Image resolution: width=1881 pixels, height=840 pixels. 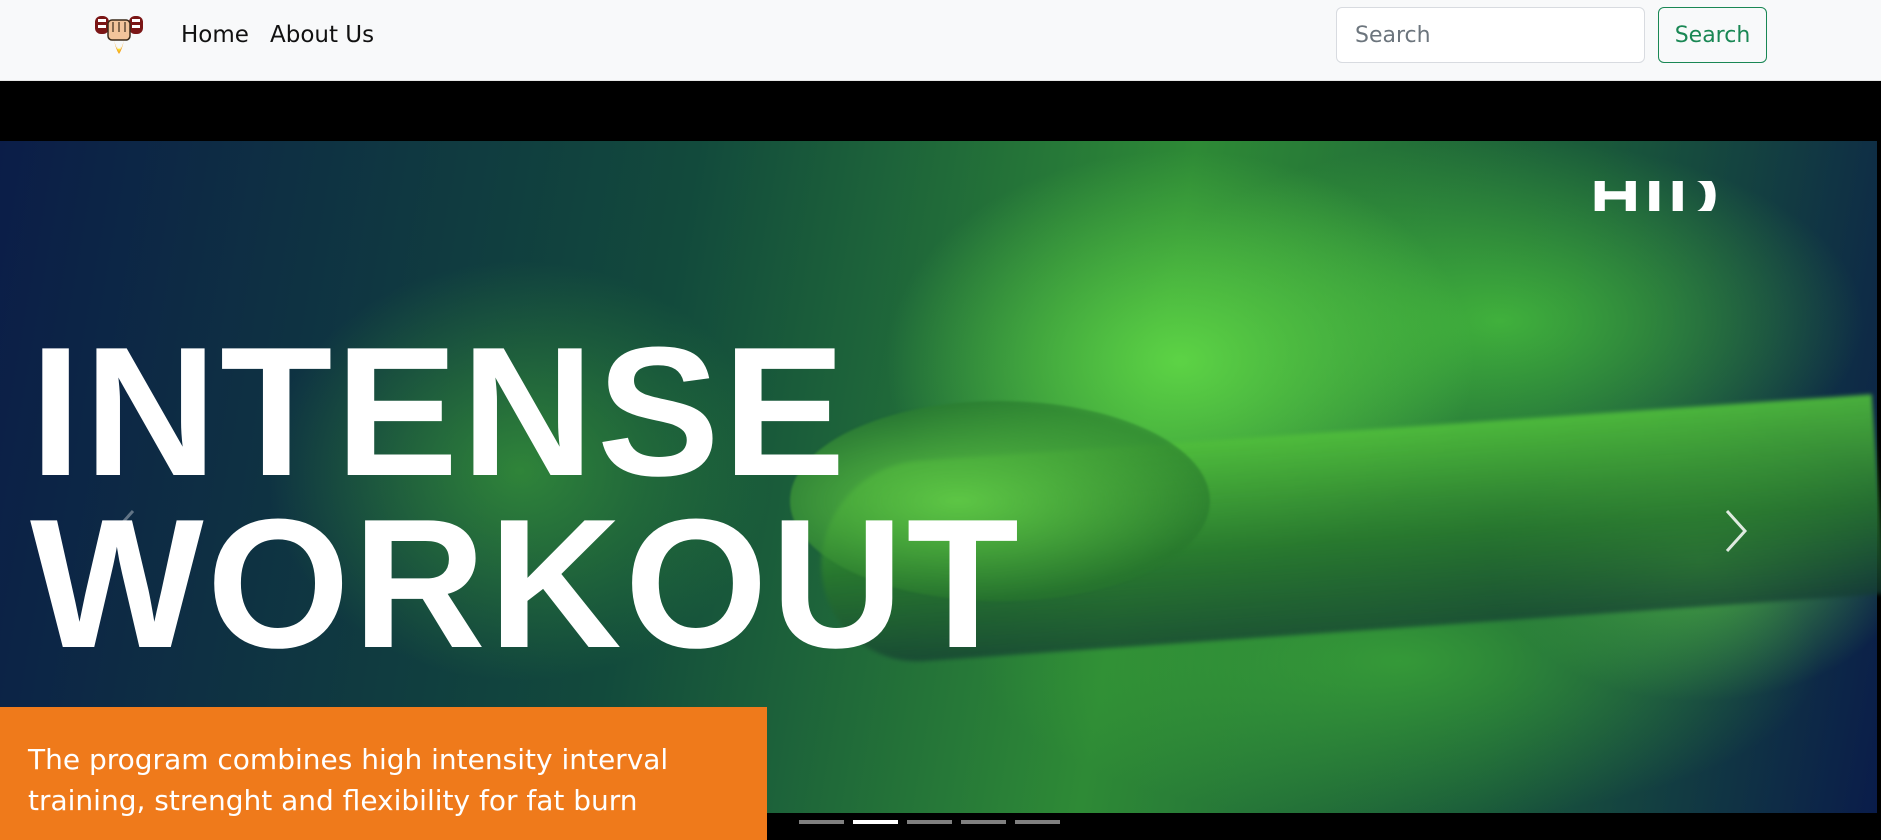 I want to click on headline-line-2: WORKOUT, so click(x=526, y=583).